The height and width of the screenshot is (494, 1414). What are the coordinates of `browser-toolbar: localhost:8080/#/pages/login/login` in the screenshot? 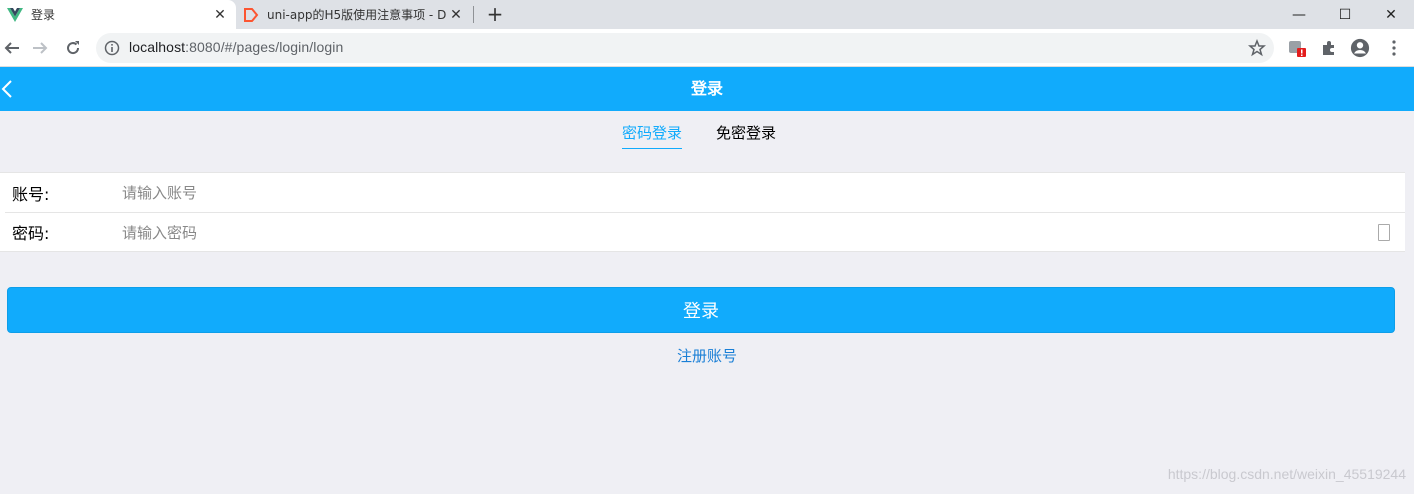 It's located at (707, 48).